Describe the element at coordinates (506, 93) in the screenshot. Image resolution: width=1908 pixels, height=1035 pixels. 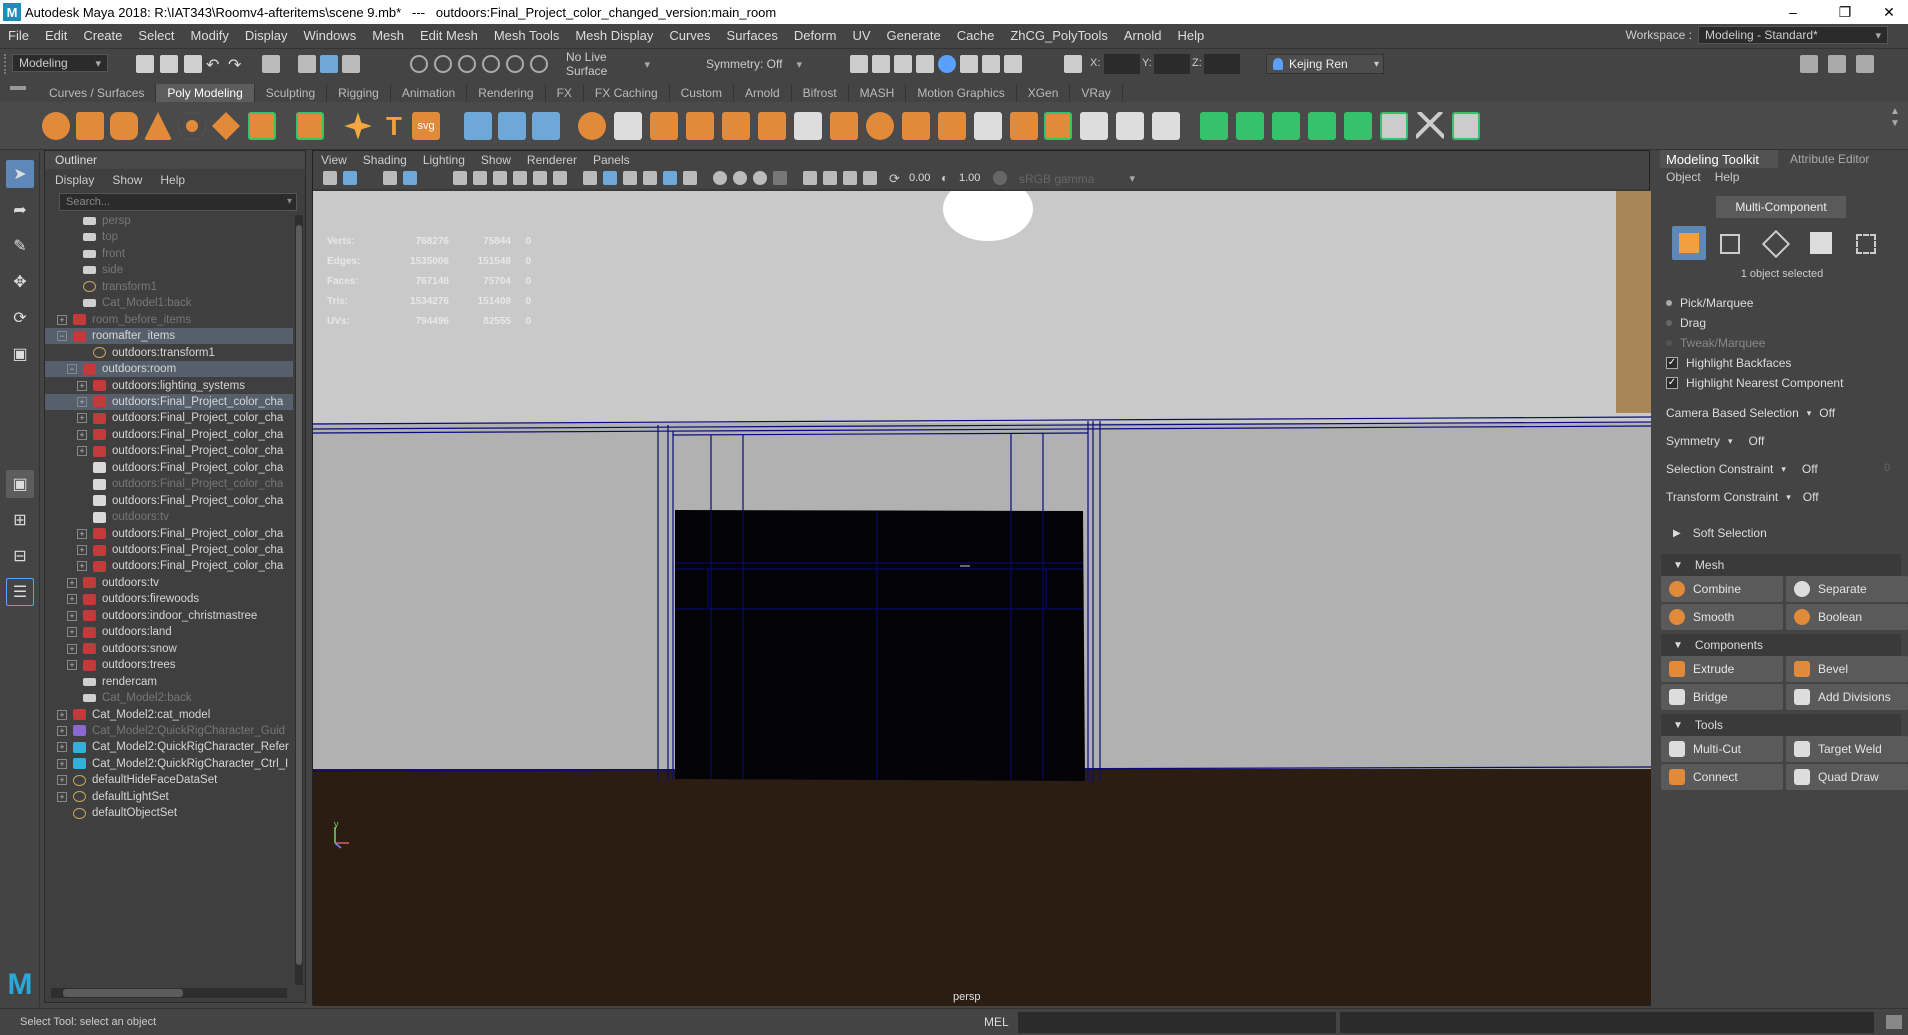
I see `shelf-tab-rendering: Rendering` at that location.